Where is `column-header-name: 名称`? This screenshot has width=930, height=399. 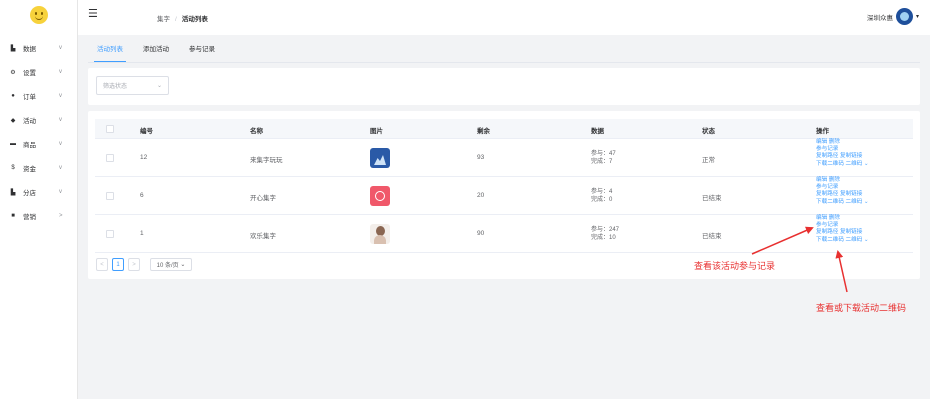 column-header-name: 名称 is located at coordinates (256, 131).